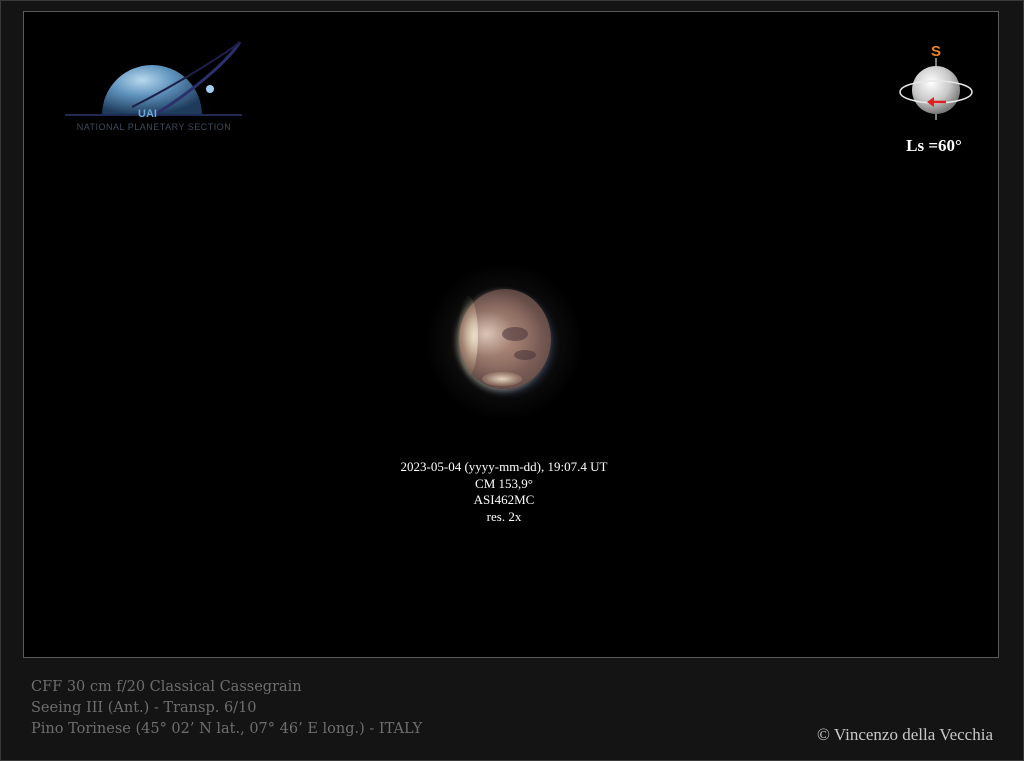  I want to click on solar-longitude-label: Ls =60°, so click(934, 145).